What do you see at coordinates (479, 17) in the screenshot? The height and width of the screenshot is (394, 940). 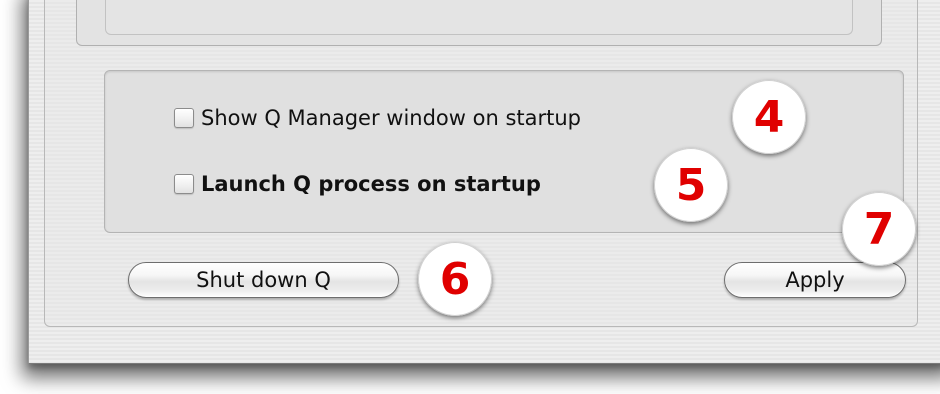 I see `upper-list-inner-panel` at bounding box center [479, 17].